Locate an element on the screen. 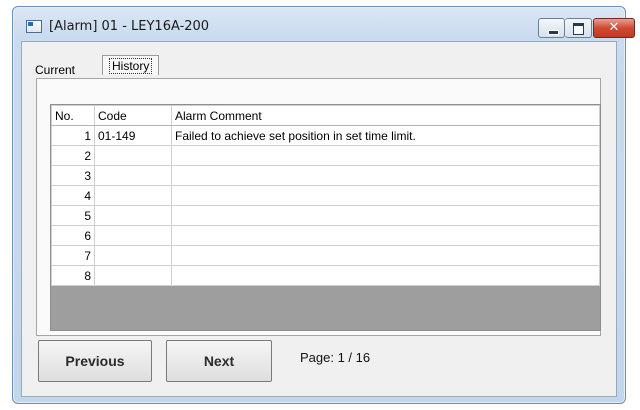 This screenshot has height=410, width=640. table-row: 7 is located at coordinates (325, 255).